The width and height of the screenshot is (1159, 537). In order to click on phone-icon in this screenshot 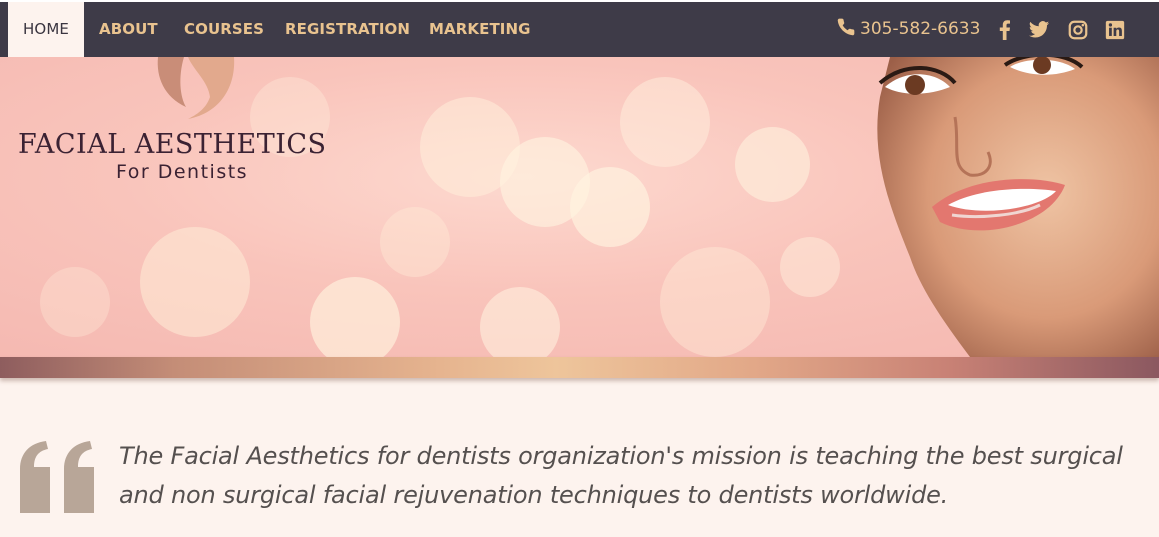, I will do `click(846, 27)`.